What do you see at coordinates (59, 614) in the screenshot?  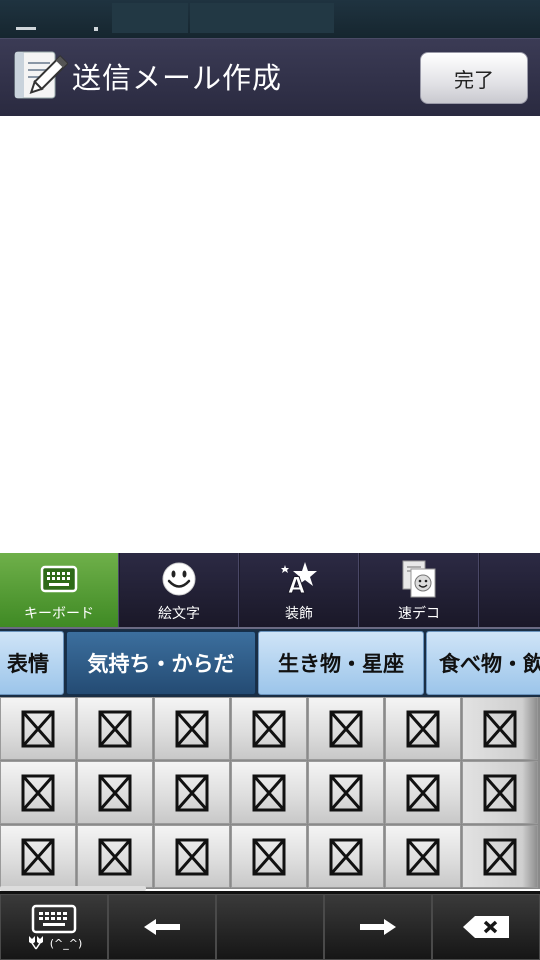 I see `tab-keyboard-label: キーボード` at bounding box center [59, 614].